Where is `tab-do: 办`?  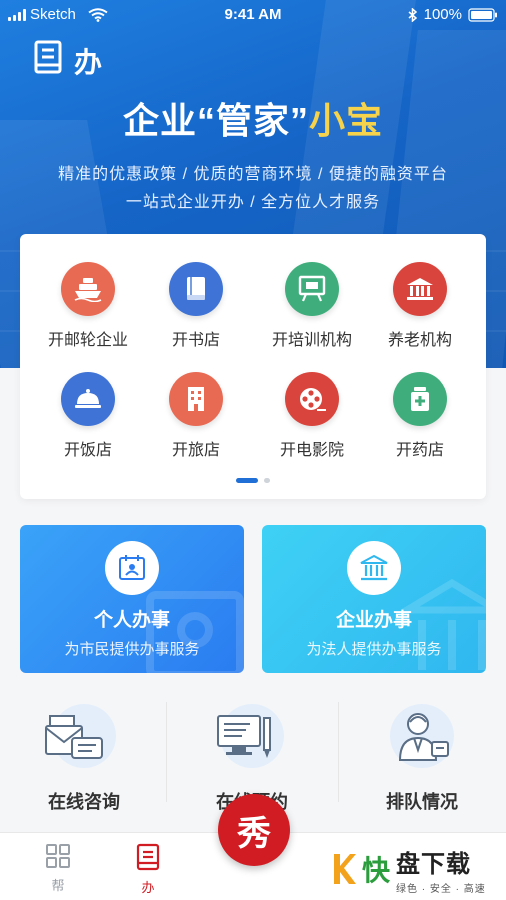
tab-do: 办 is located at coordinates (148, 869).